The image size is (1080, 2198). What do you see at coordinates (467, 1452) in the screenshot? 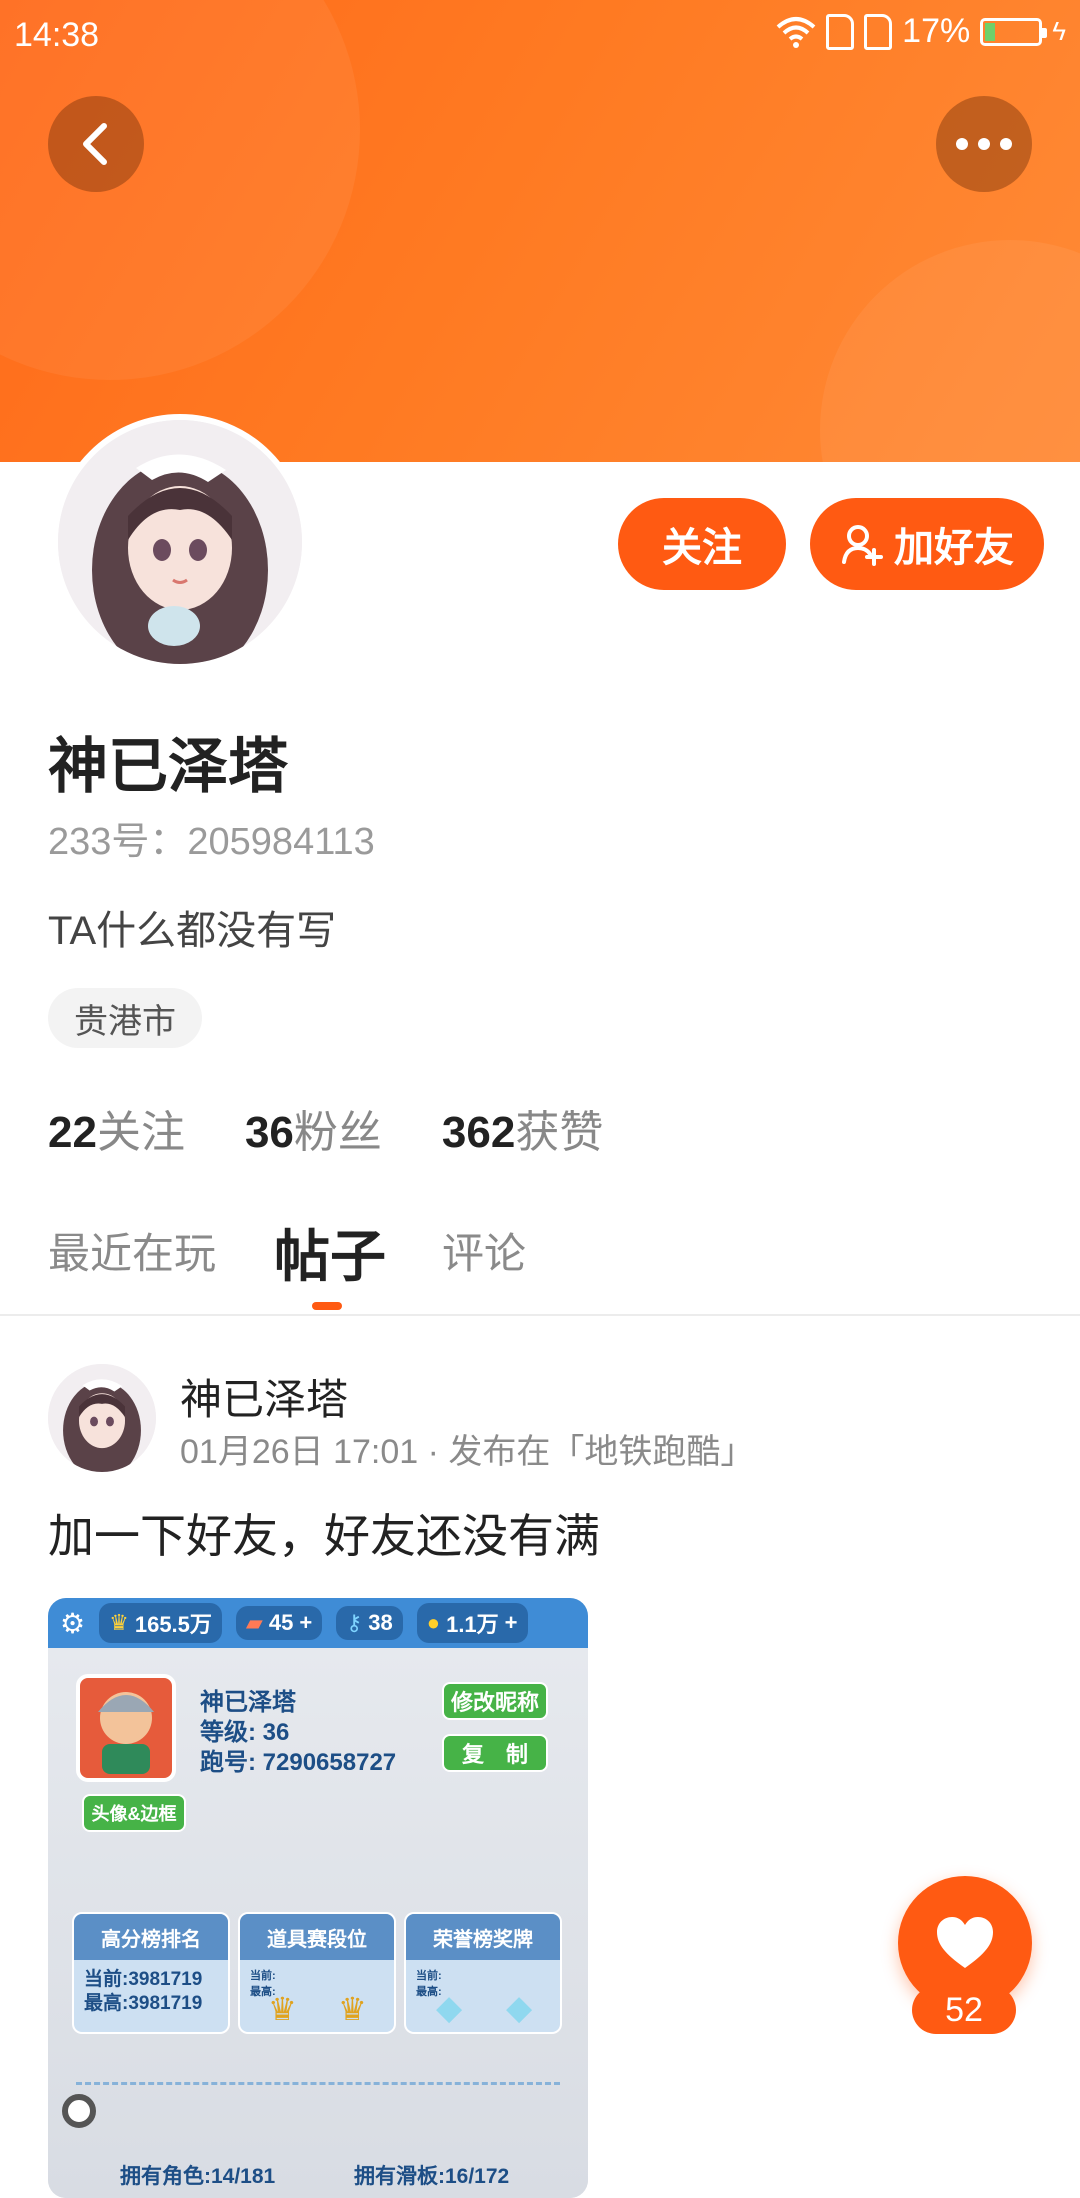
I see `post-meta: 01月26日 17:01 · 发布在「地铁跑酷」` at bounding box center [467, 1452].